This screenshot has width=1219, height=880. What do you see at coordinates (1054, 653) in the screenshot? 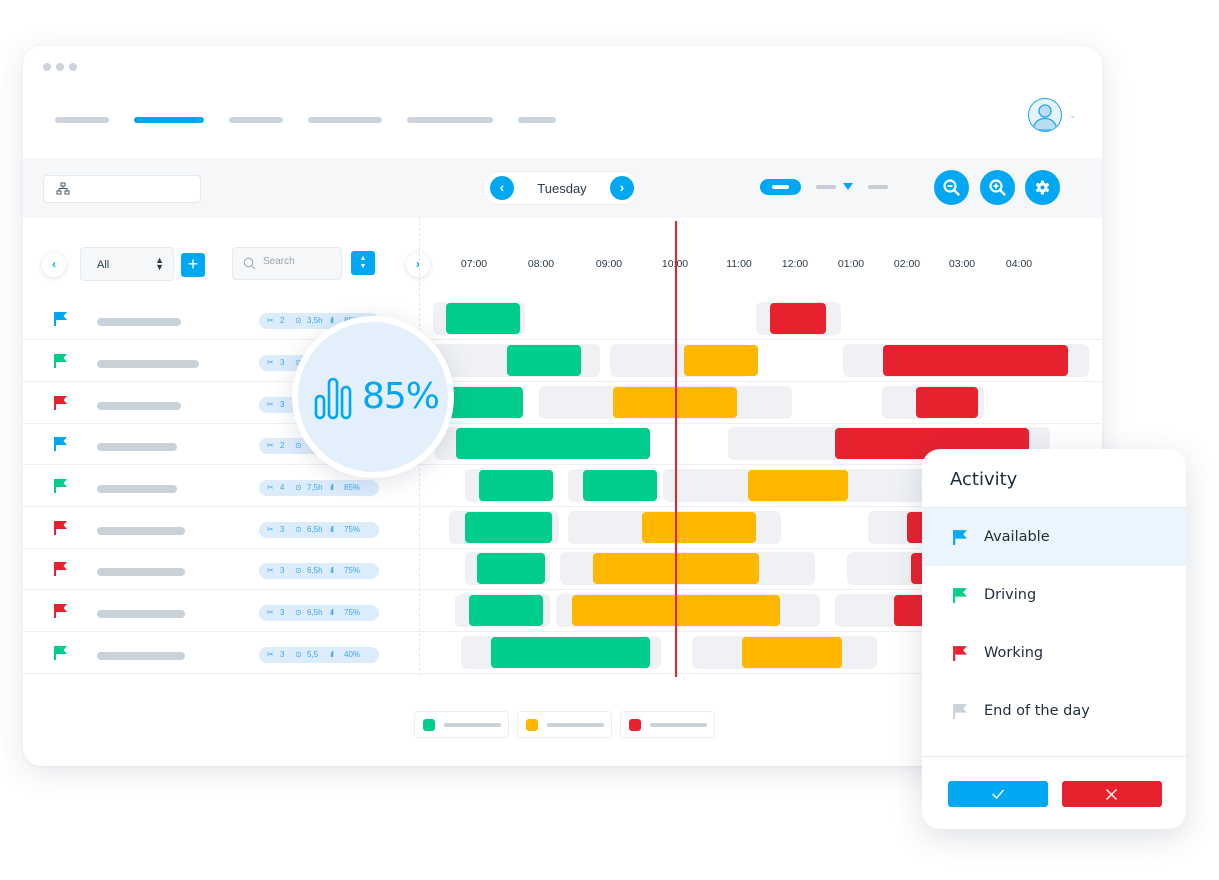
I see `activity-option-working: Working` at bounding box center [1054, 653].